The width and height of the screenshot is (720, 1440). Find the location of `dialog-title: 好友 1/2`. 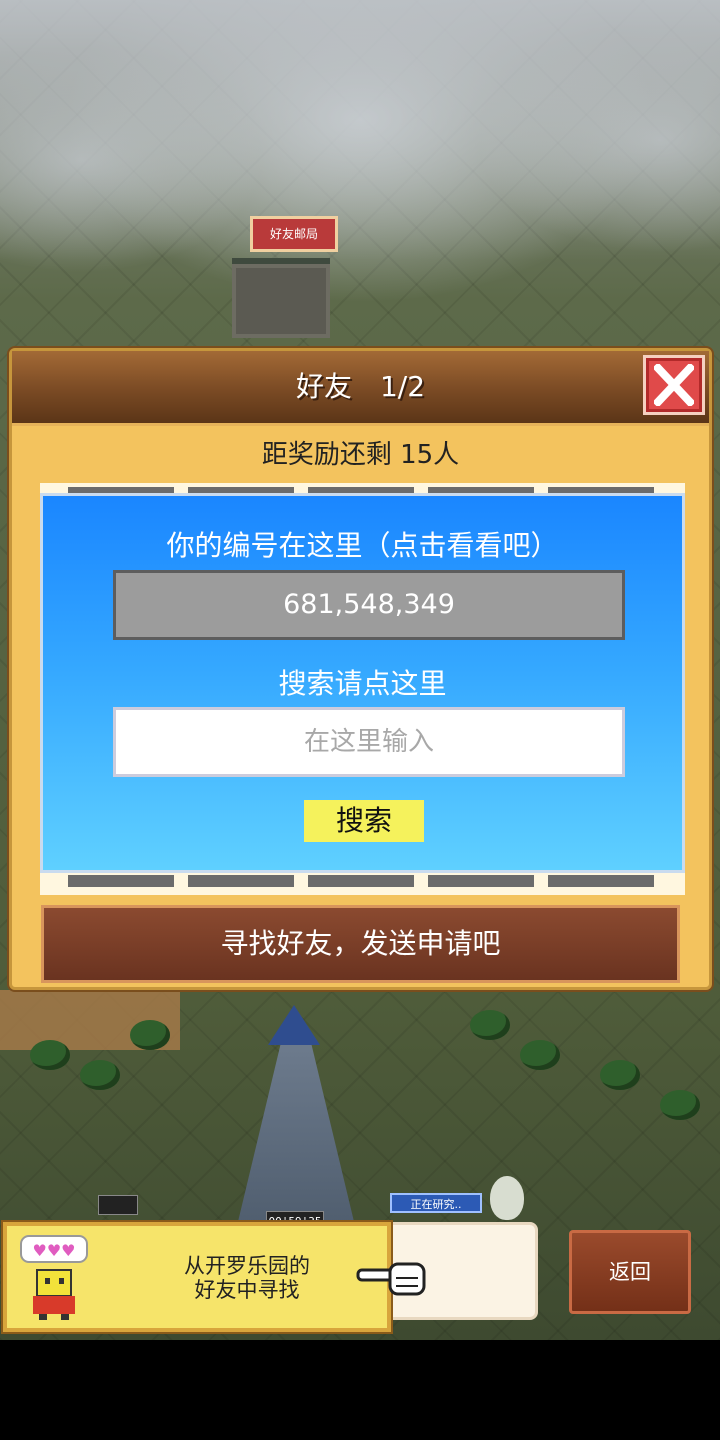

dialog-title: 好友 1/2 is located at coordinates (360, 386).